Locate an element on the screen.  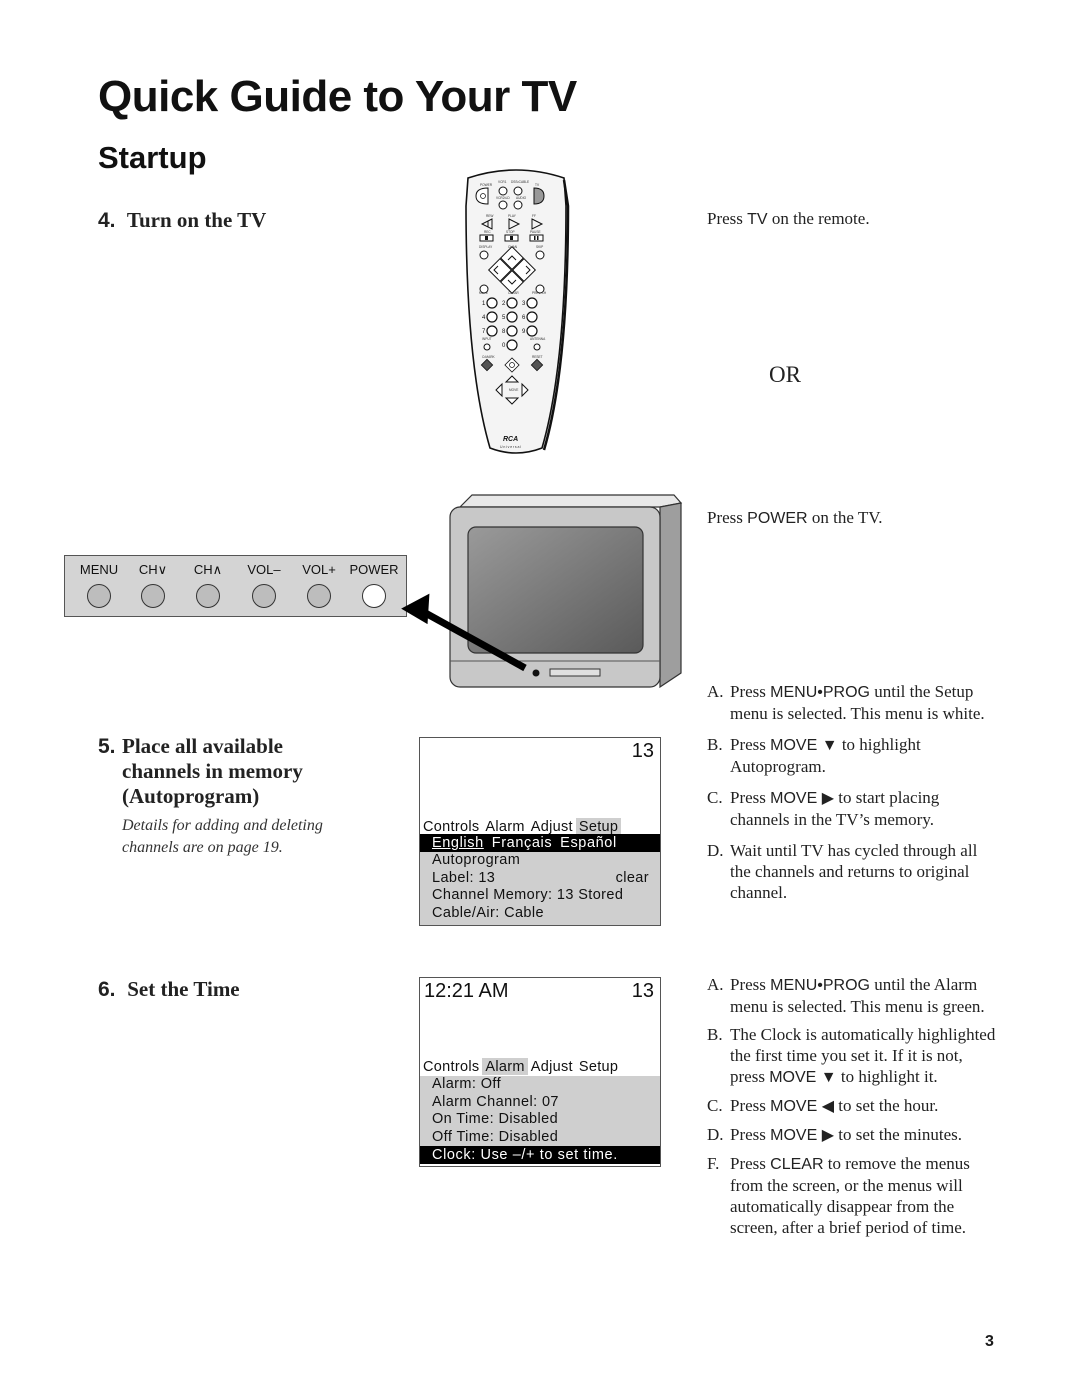
remote-prevch-button is located at coordinates (540, 289).